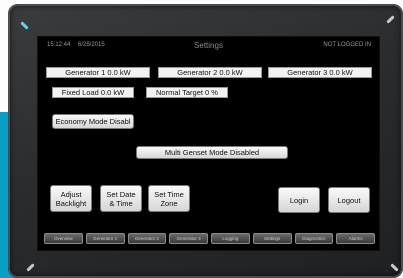 This screenshot has width=403, height=278. I want to click on economy-mode-button: Economy Mode Disabl, so click(93, 121).